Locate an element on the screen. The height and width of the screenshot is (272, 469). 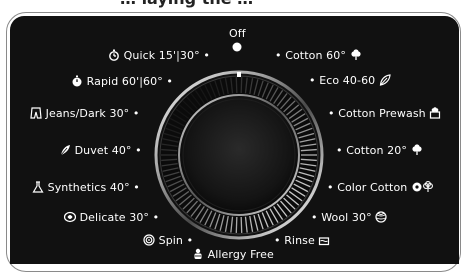
program-spin: Spin • is located at coordinates (168, 240).